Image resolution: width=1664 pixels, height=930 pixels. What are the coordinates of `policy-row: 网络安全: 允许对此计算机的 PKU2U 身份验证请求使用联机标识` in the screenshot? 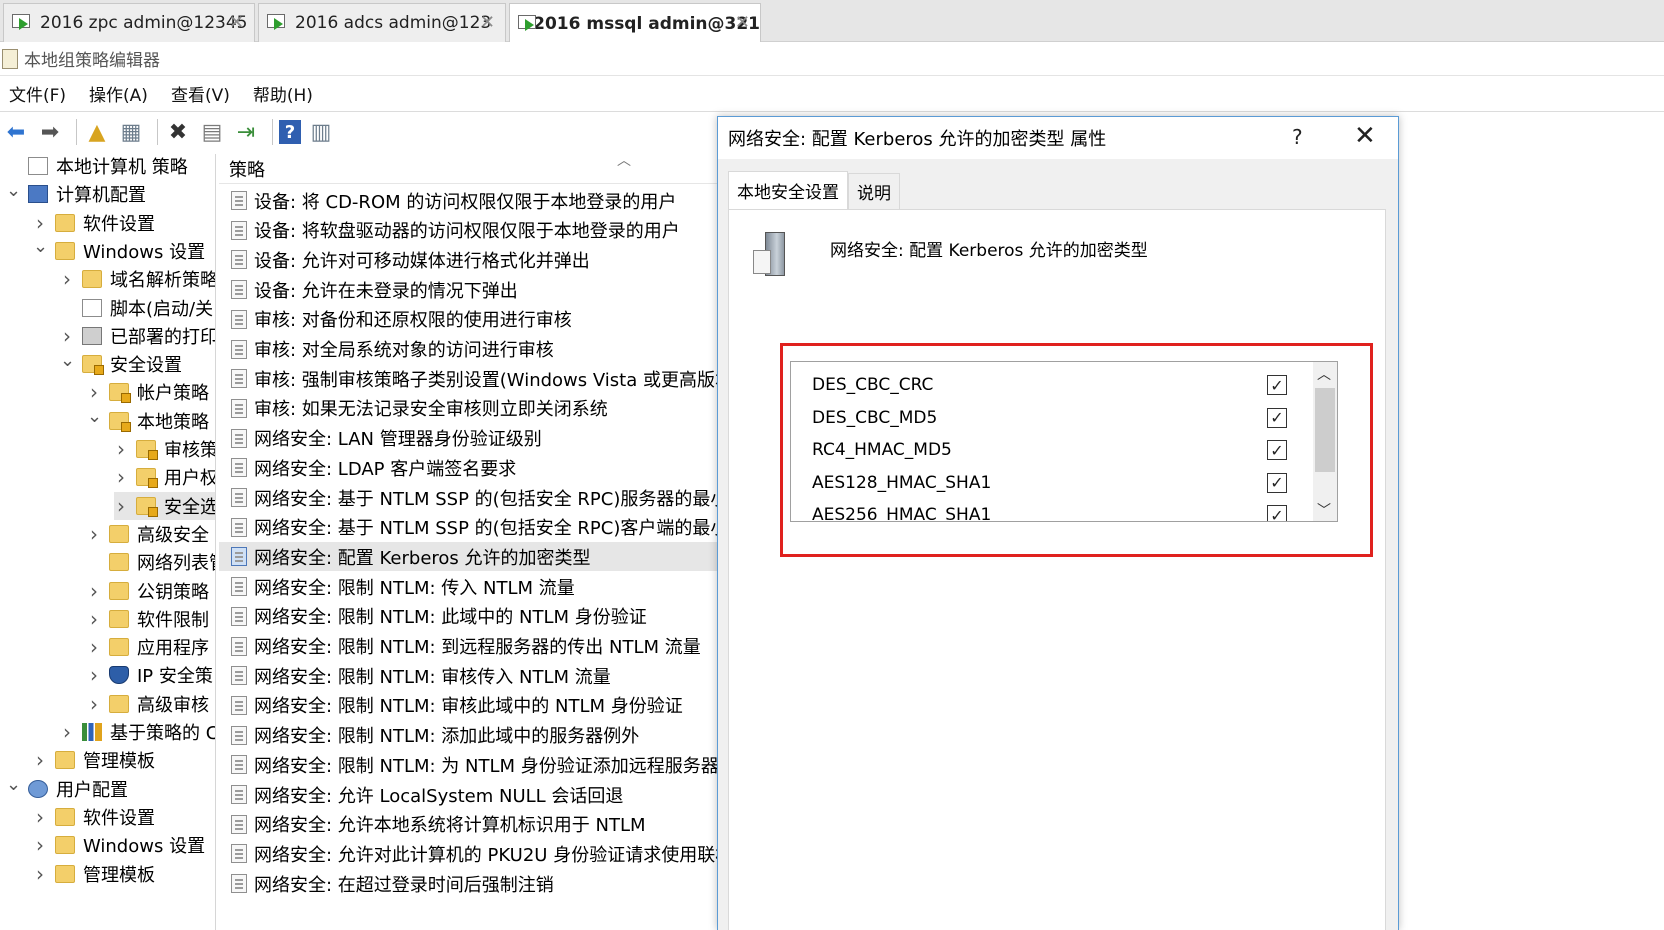 It's located at (468, 853).